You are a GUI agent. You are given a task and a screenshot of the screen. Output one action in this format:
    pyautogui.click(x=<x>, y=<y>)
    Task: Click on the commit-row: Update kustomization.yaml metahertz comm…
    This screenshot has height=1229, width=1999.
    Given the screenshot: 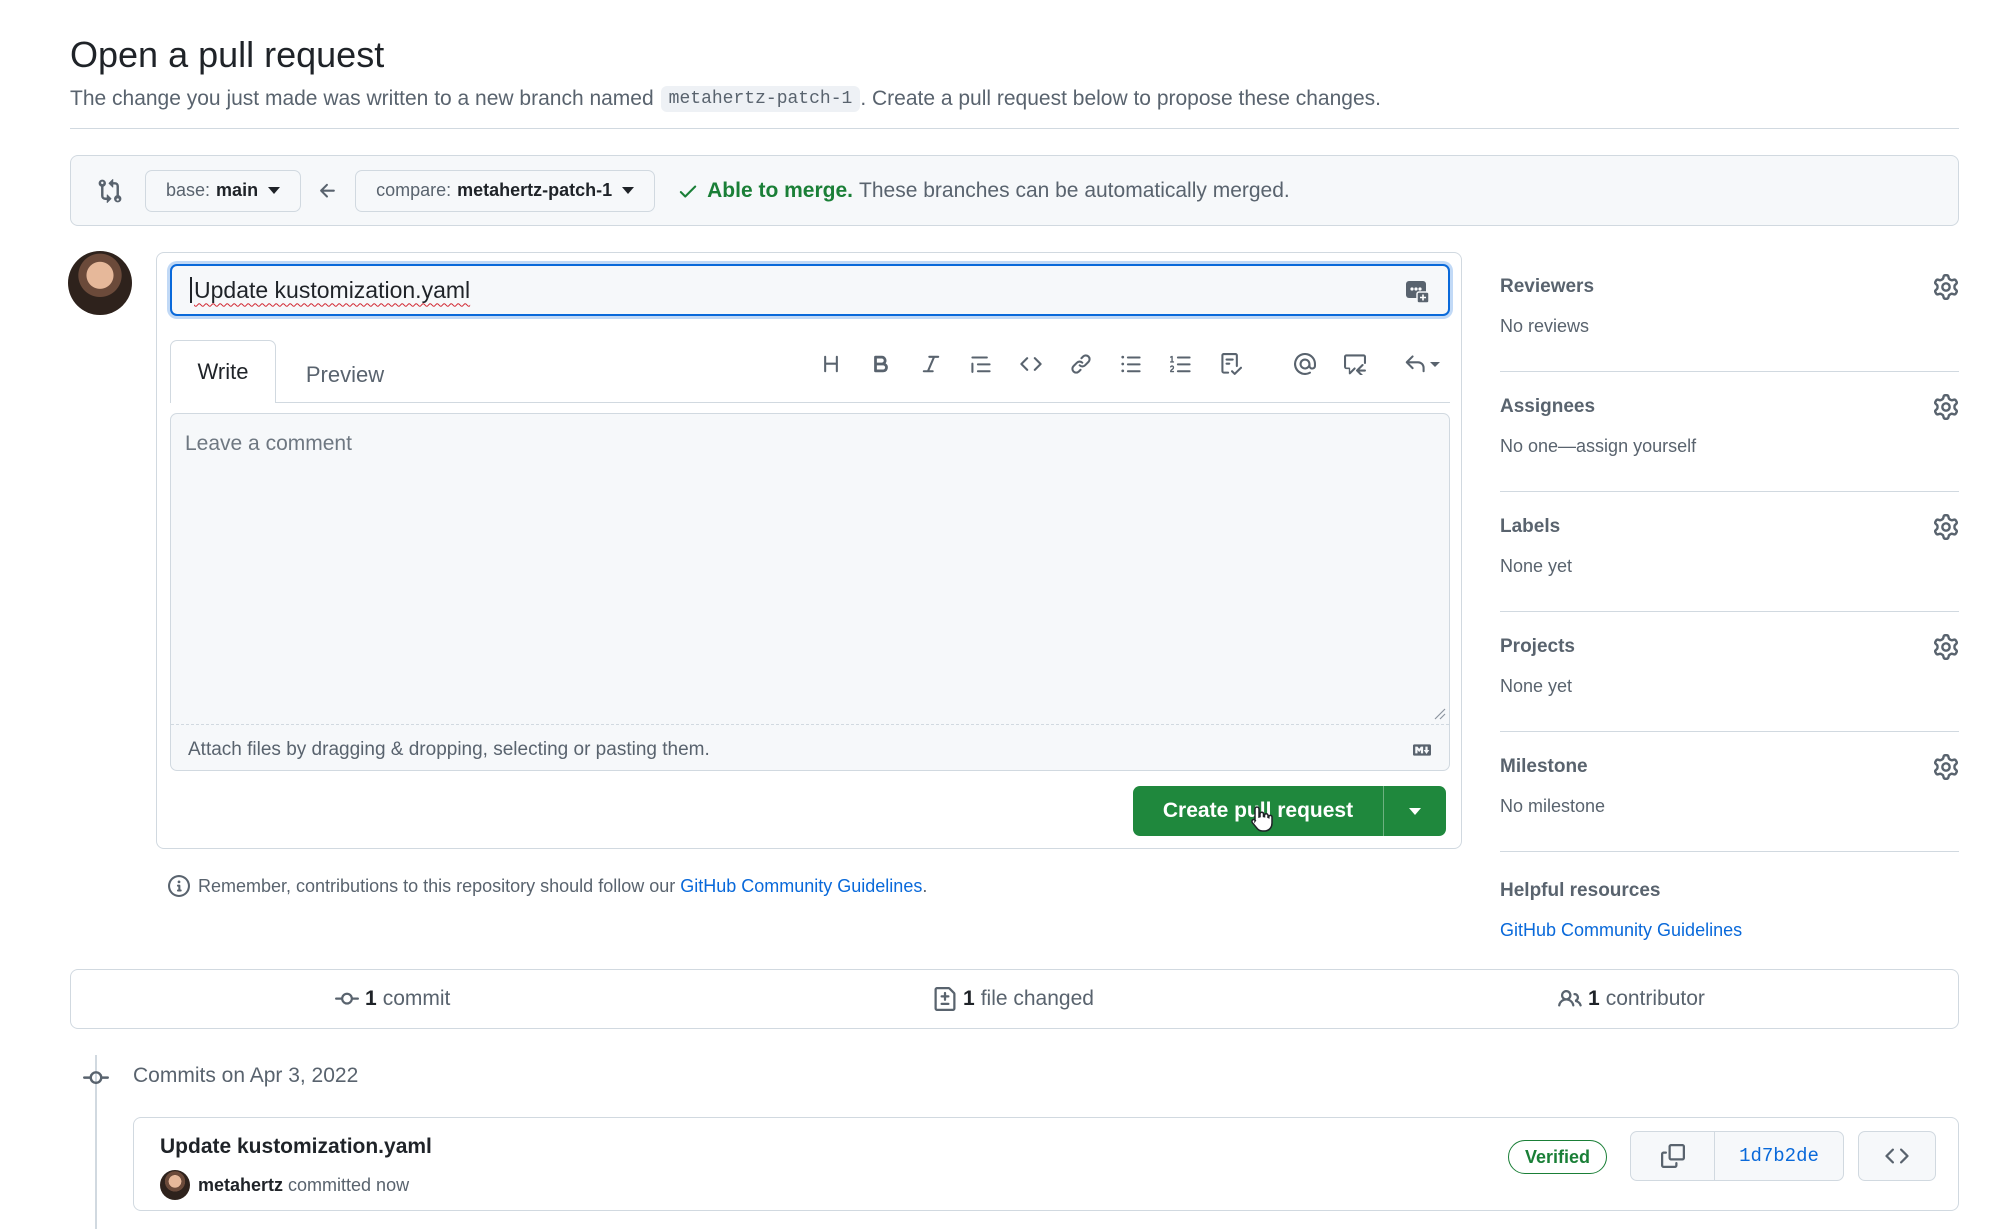 What is the action you would take?
    pyautogui.click(x=1046, y=1164)
    